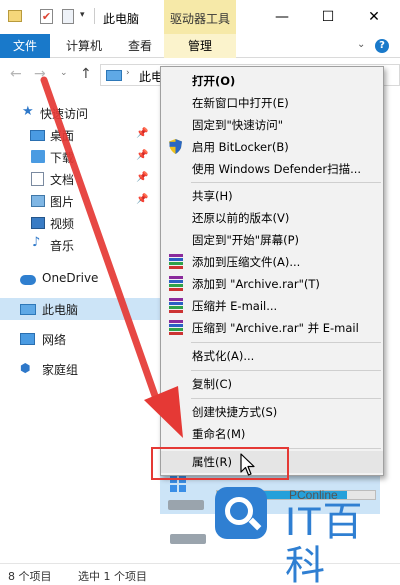 This screenshot has height=585, width=400. I want to click on menu-item-add-archive-rar: 添加到 "Archive.rar"(T), so click(272, 284).